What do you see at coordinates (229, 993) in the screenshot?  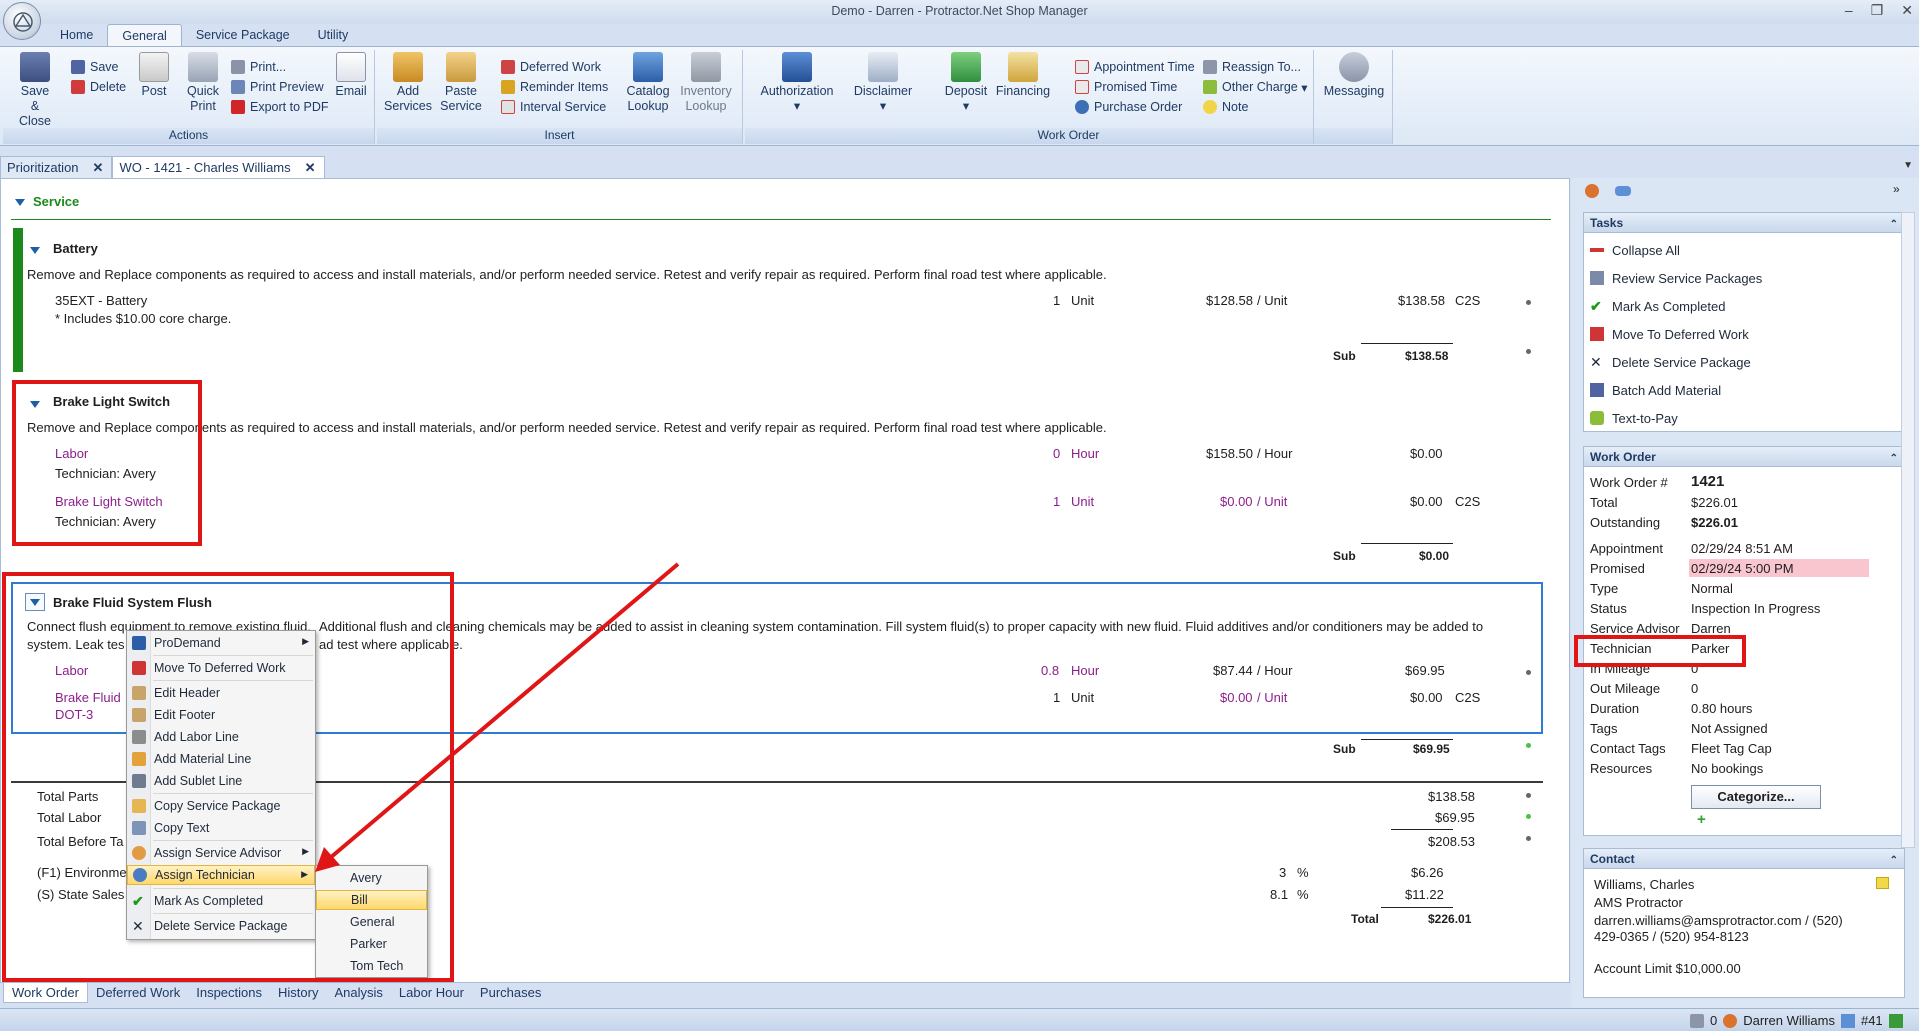 I see `tab-inspections: Inspections` at bounding box center [229, 993].